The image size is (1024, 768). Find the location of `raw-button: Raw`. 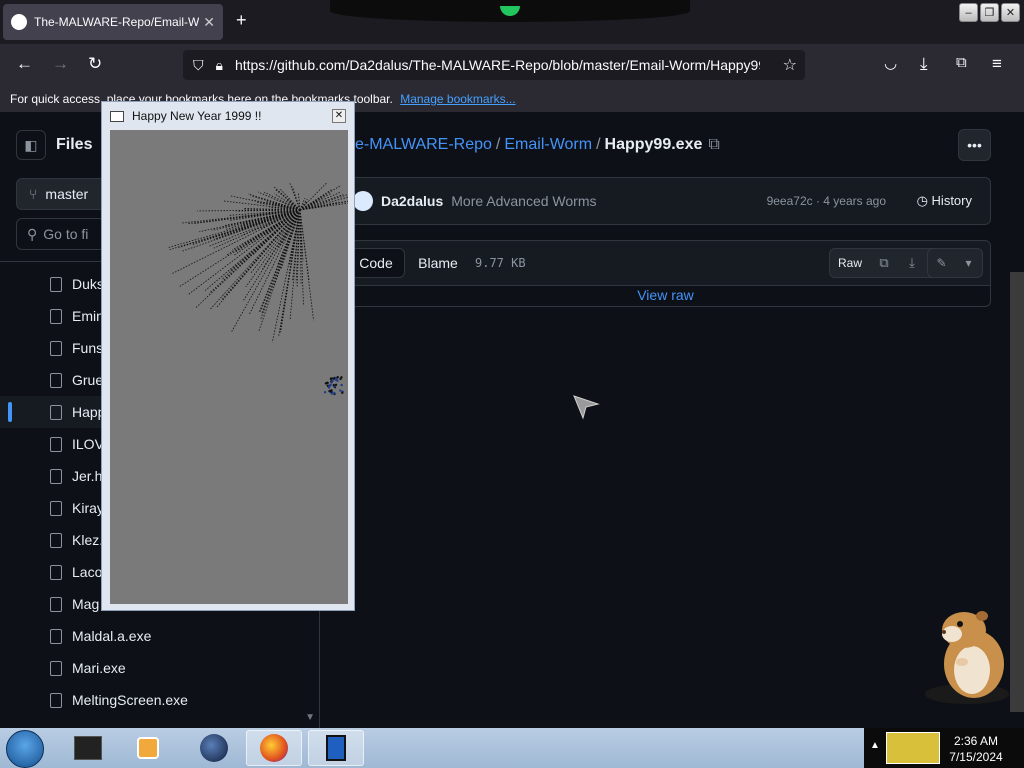

raw-button: Raw is located at coordinates (850, 263).